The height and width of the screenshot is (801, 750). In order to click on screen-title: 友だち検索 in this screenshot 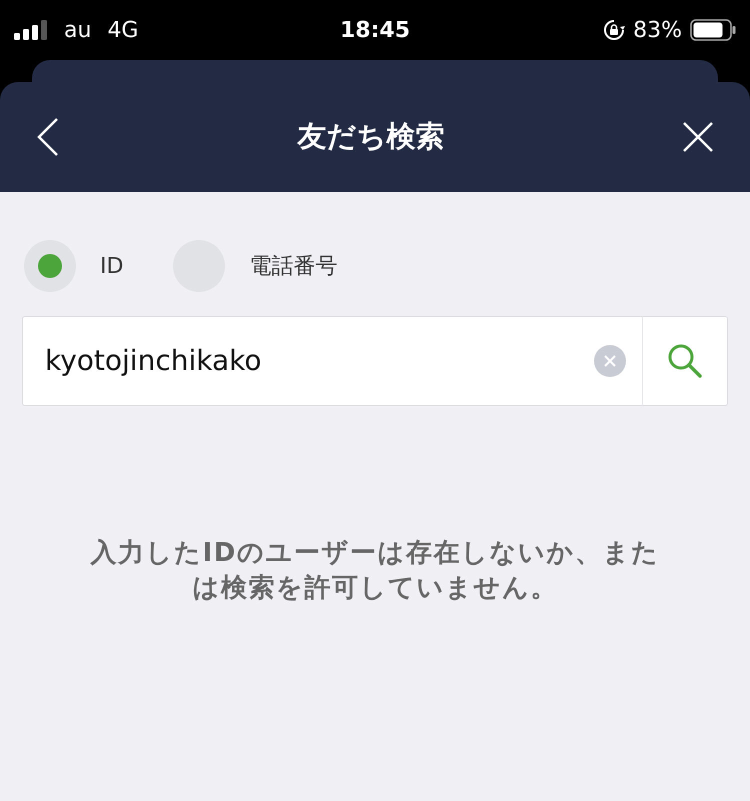, I will do `click(371, 136)`.